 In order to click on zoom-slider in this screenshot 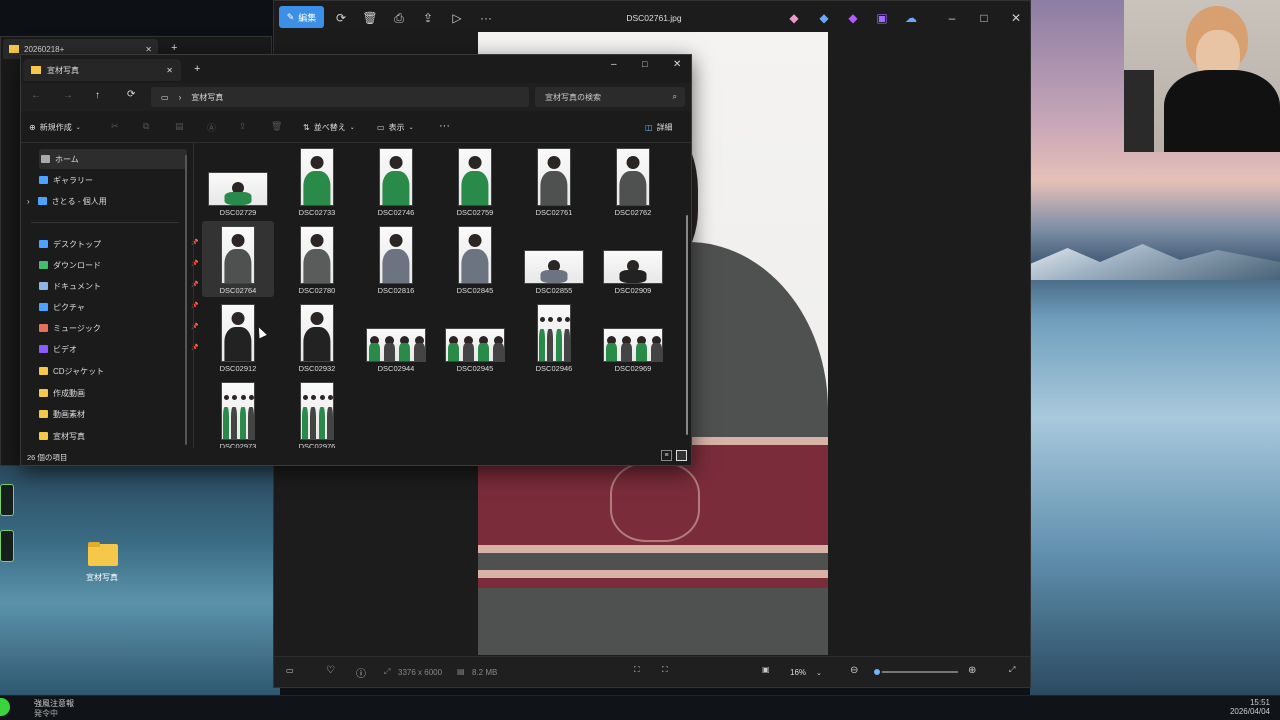, I will do `click(915, 672)`.